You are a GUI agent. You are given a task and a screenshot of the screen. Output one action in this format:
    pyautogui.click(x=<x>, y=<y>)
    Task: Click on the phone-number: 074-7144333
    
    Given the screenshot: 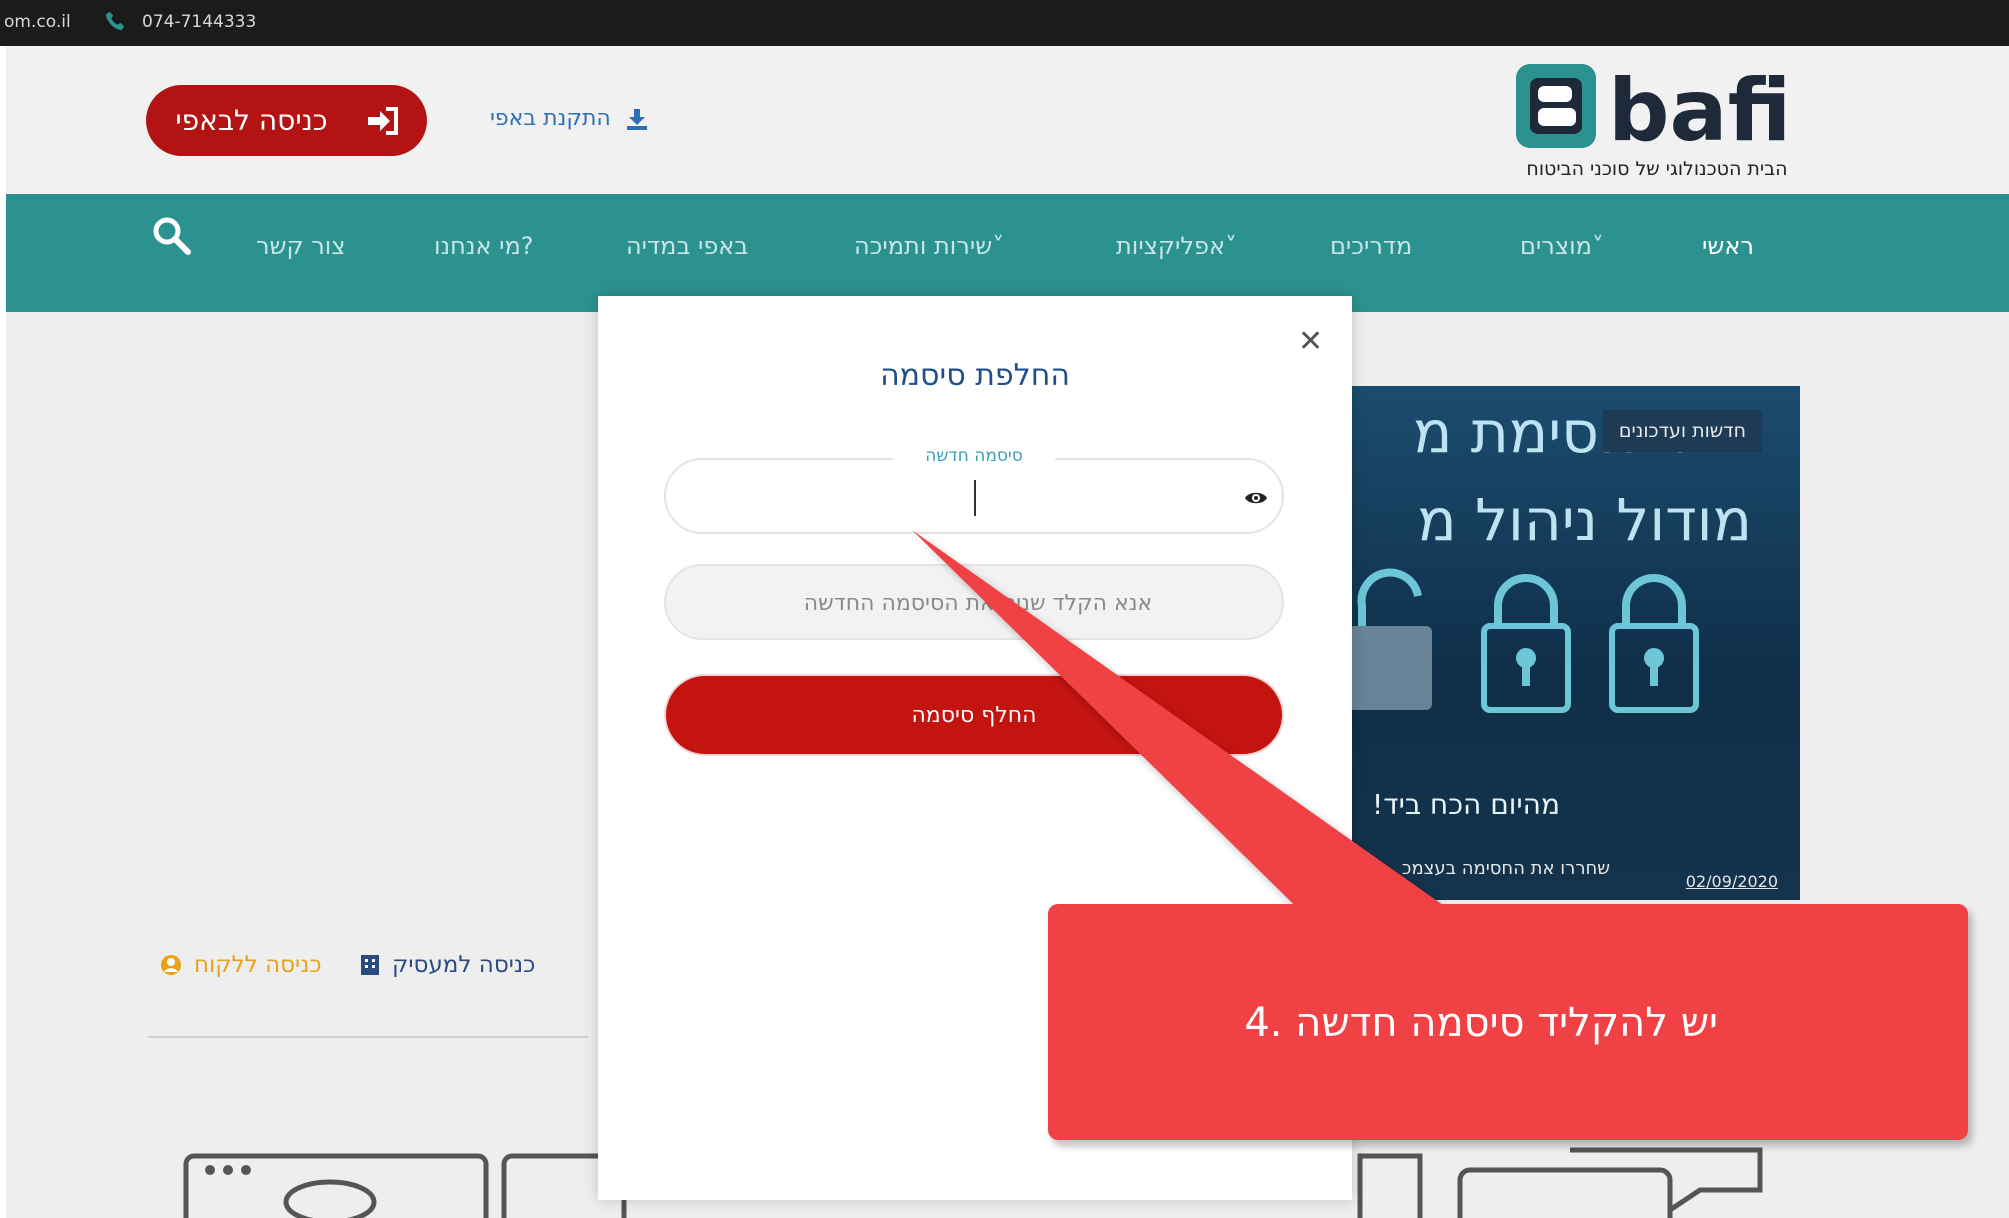 What is the action you would take?
    pyautogui.click(x=199, y=22)
    